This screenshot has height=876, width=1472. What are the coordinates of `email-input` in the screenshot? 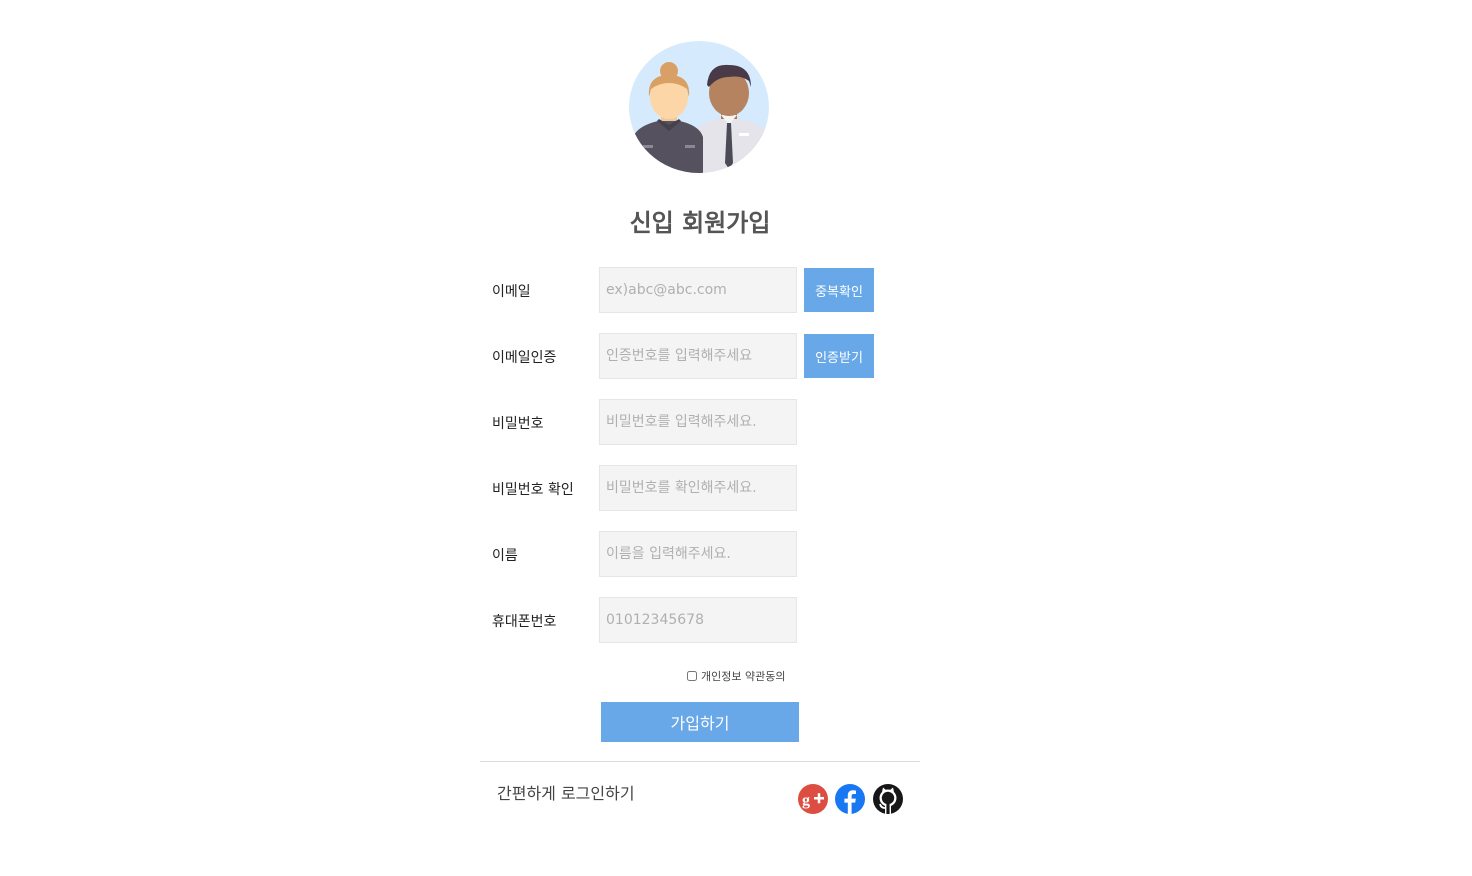 It's located at (698, 290).